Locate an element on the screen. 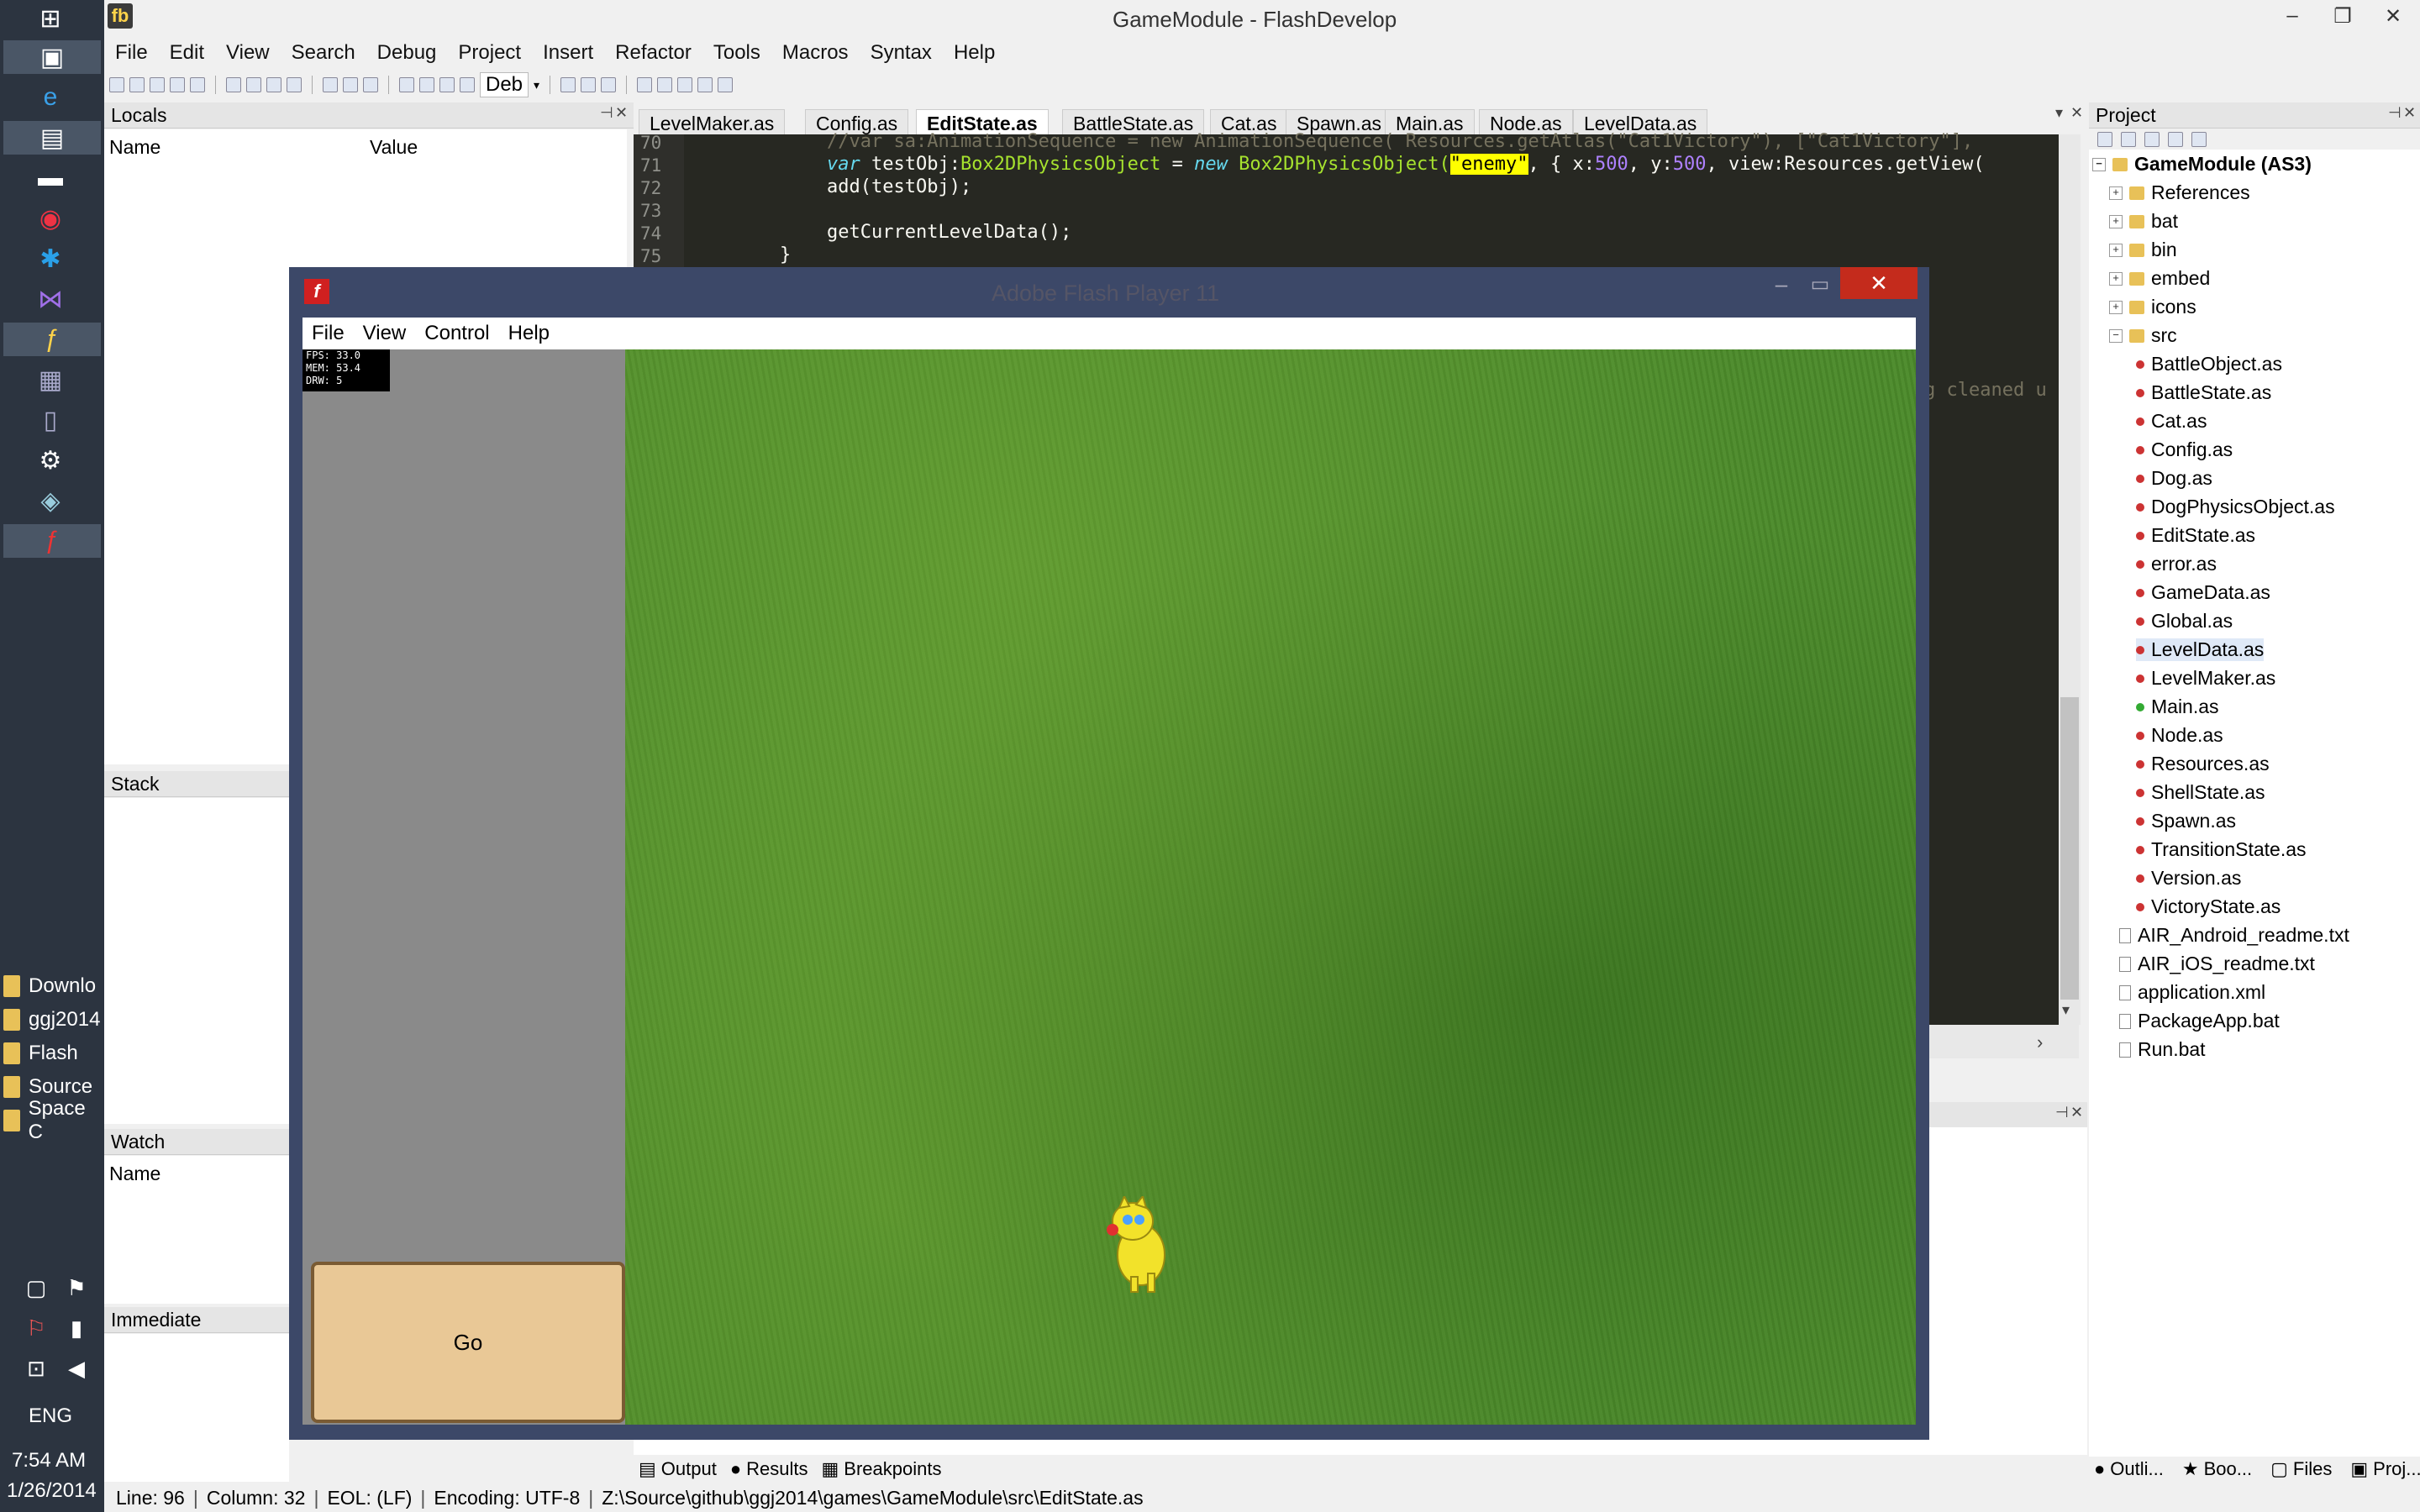 Image resolution: width=2420 pixels, height=1512 pixels. step-over-icon is located at coordinates (589, 84).